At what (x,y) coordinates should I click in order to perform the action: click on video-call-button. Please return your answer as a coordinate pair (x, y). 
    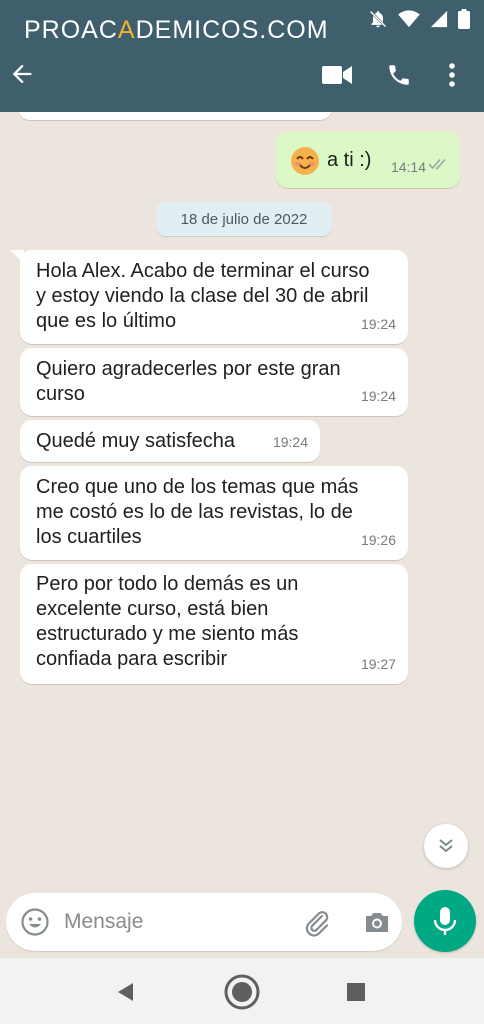
    Looking at the image, I should click on (337, 75).